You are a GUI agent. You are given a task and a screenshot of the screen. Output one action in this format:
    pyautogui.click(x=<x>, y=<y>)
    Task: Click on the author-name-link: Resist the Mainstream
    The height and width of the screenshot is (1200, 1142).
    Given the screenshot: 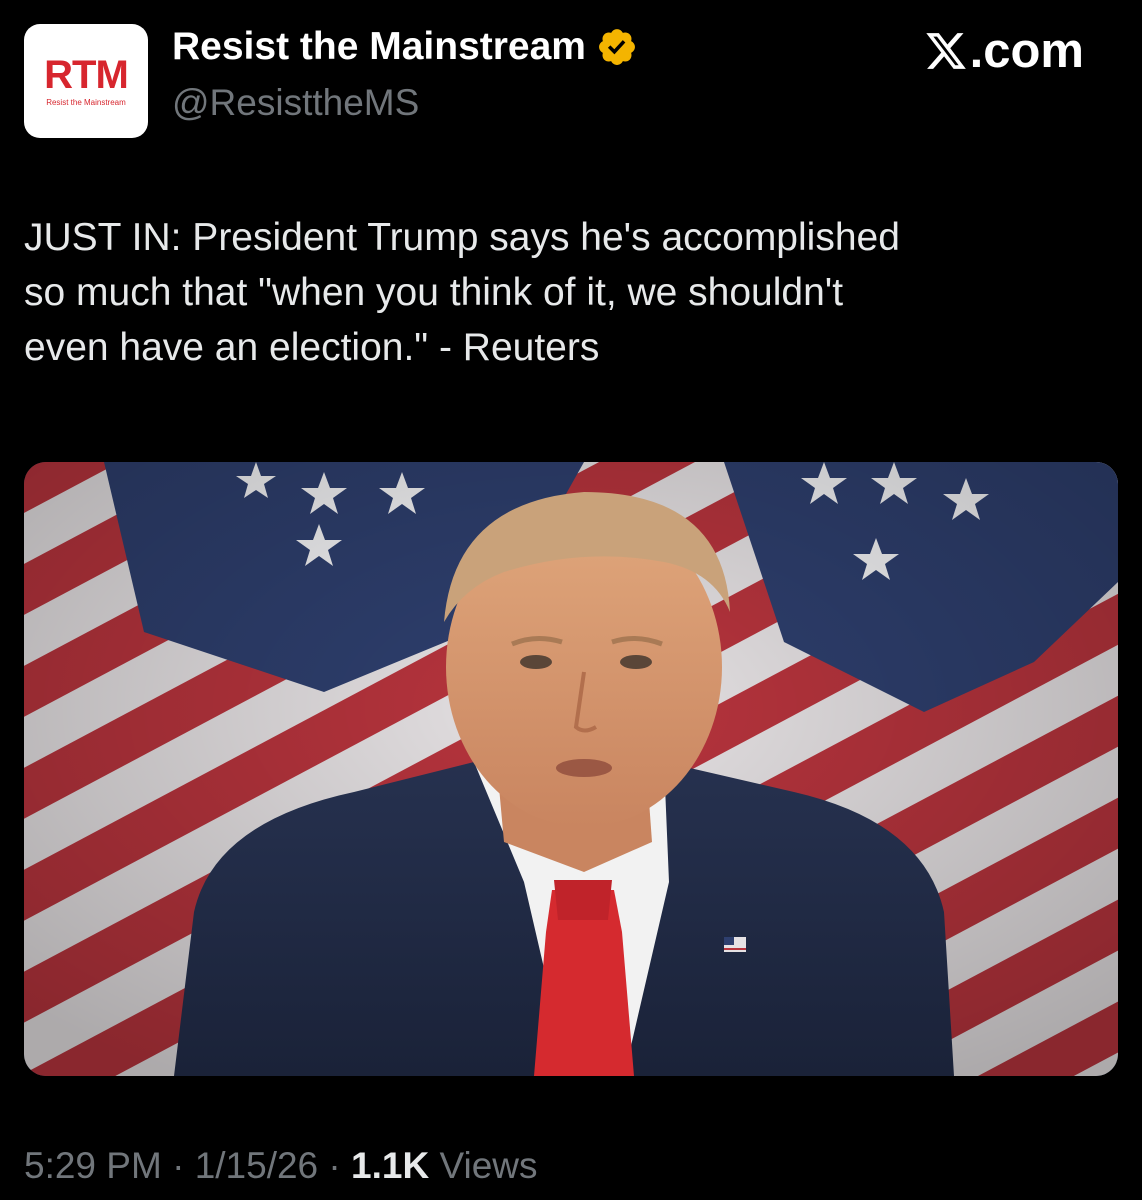 What is the action you would take?
    pyautogui.click(x=405, y=47)
    